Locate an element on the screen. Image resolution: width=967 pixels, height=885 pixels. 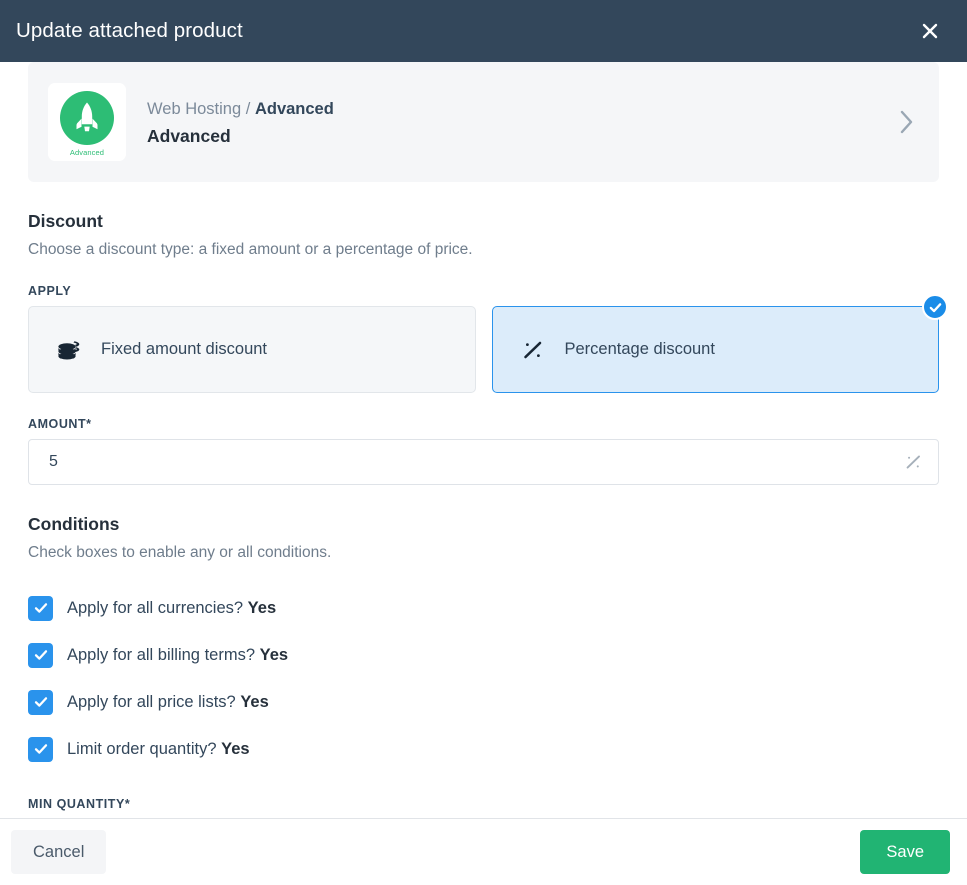
checkbox-all-price-lists is located at coordinates (40, 702).